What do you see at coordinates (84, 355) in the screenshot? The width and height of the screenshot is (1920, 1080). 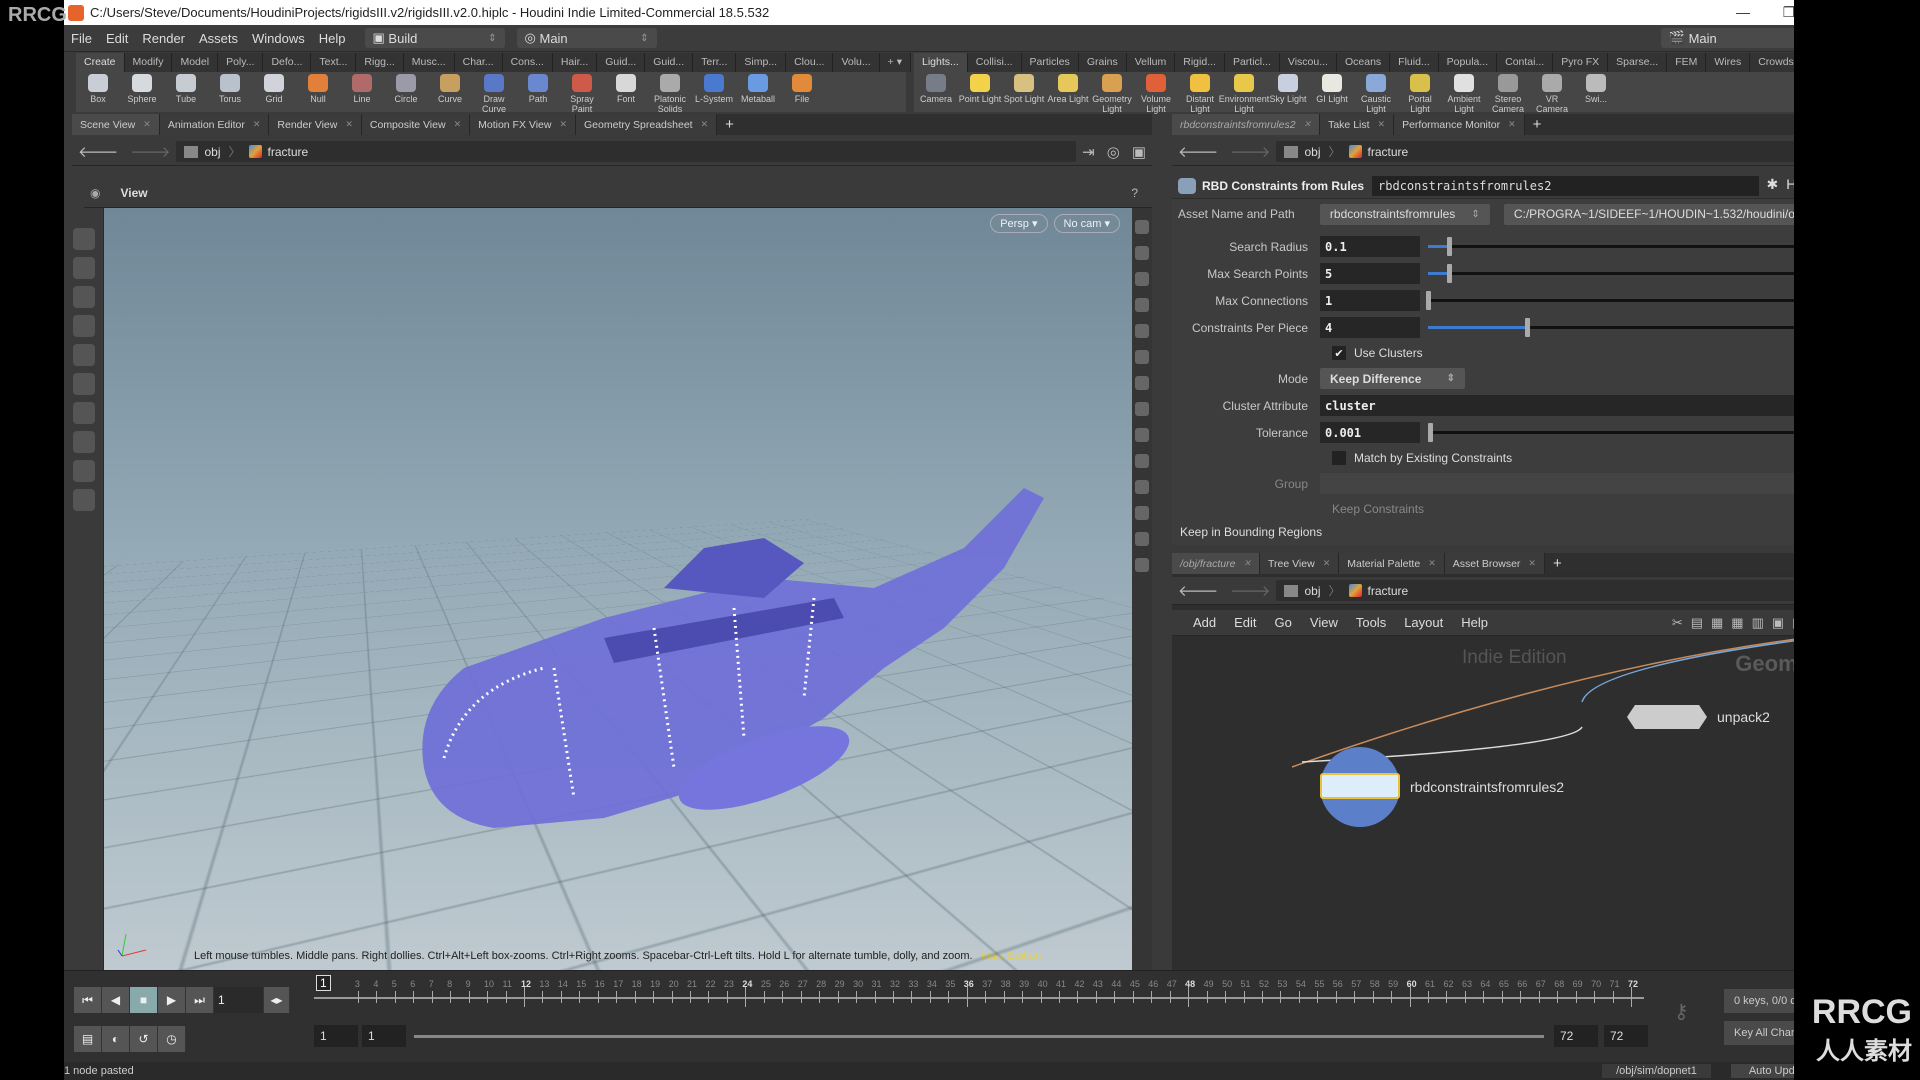 I see `lock-tool-icon` at bounding box center [84, 355].